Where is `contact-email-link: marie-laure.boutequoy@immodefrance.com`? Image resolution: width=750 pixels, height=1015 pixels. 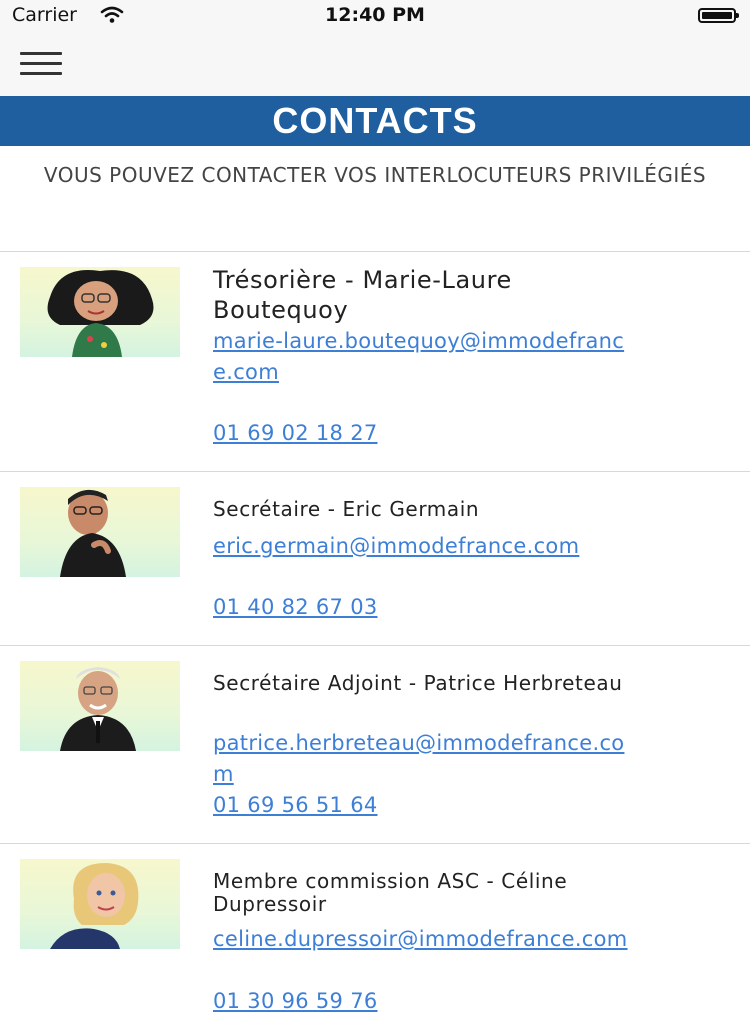 contact-email-link: marie-laure.boutequoy@immodefrance.com is located at coordinates (428, 357).